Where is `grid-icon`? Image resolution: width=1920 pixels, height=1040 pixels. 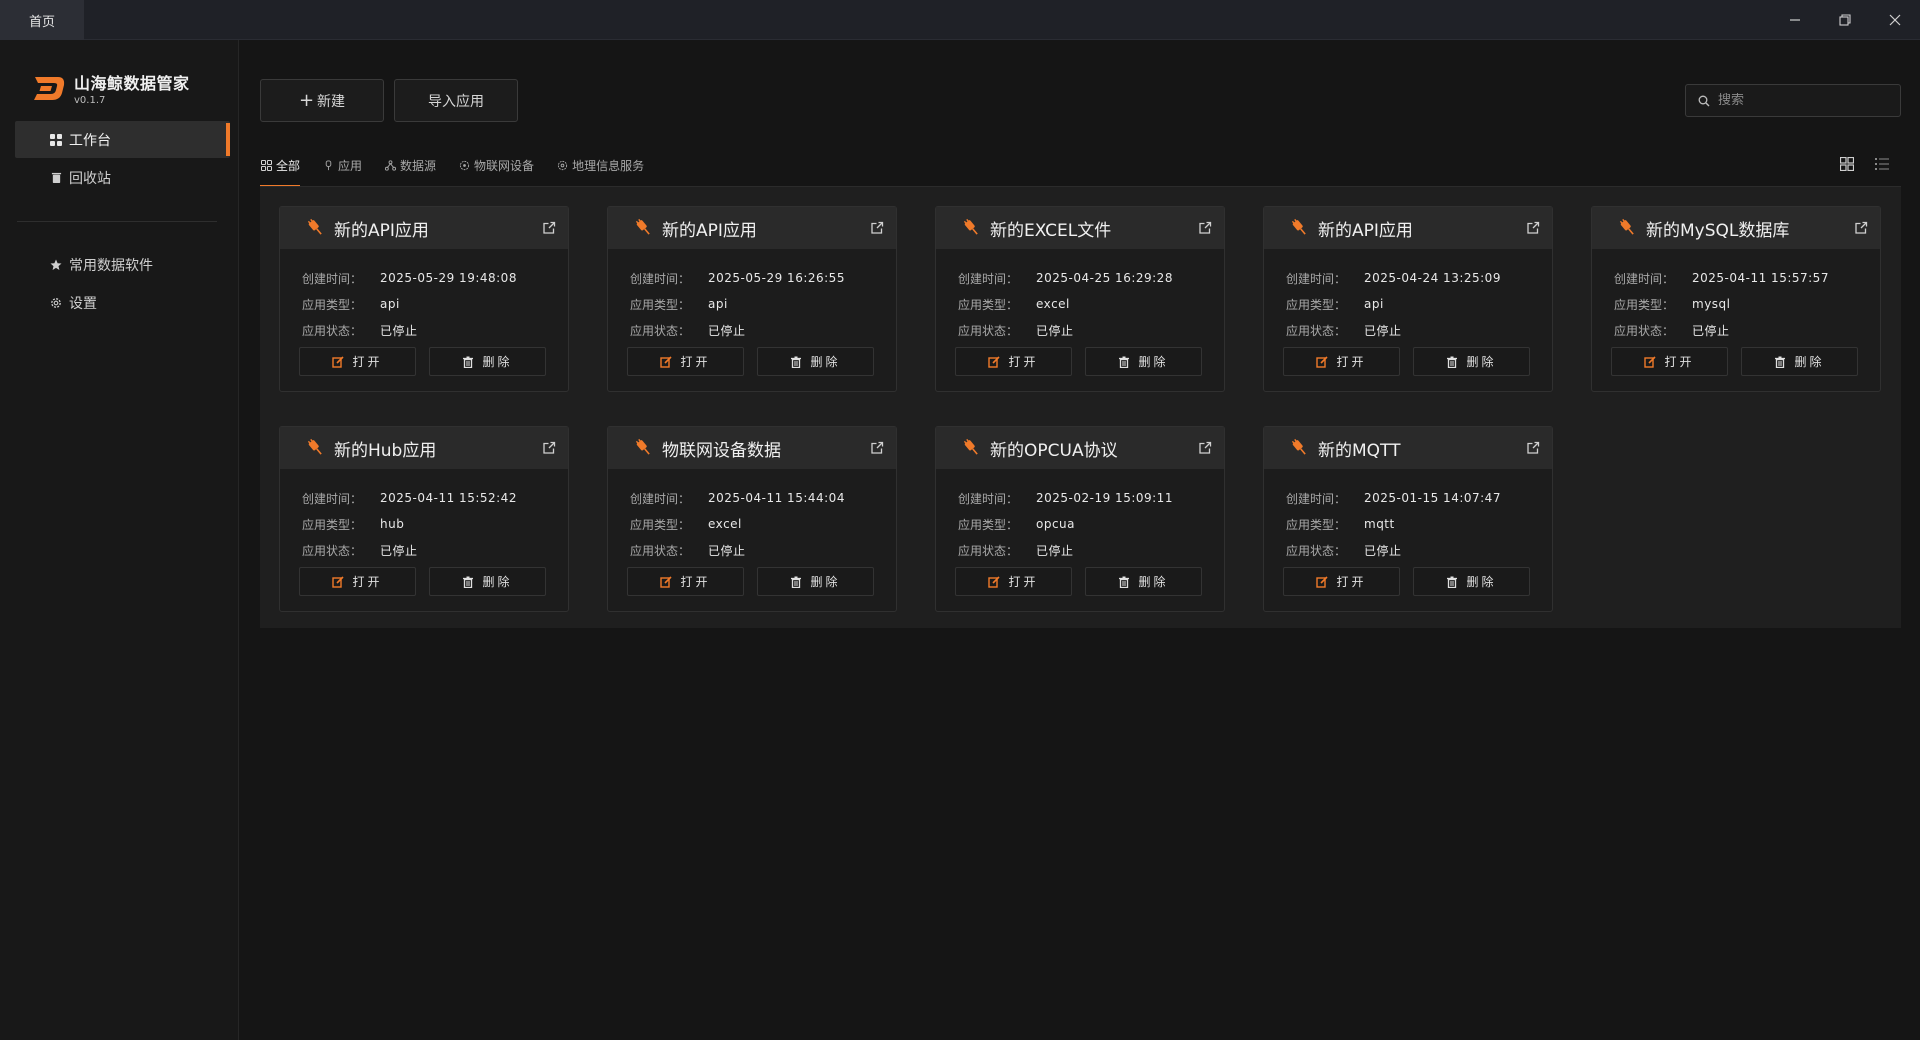
grid-icon is located at coordinates (56, 140).